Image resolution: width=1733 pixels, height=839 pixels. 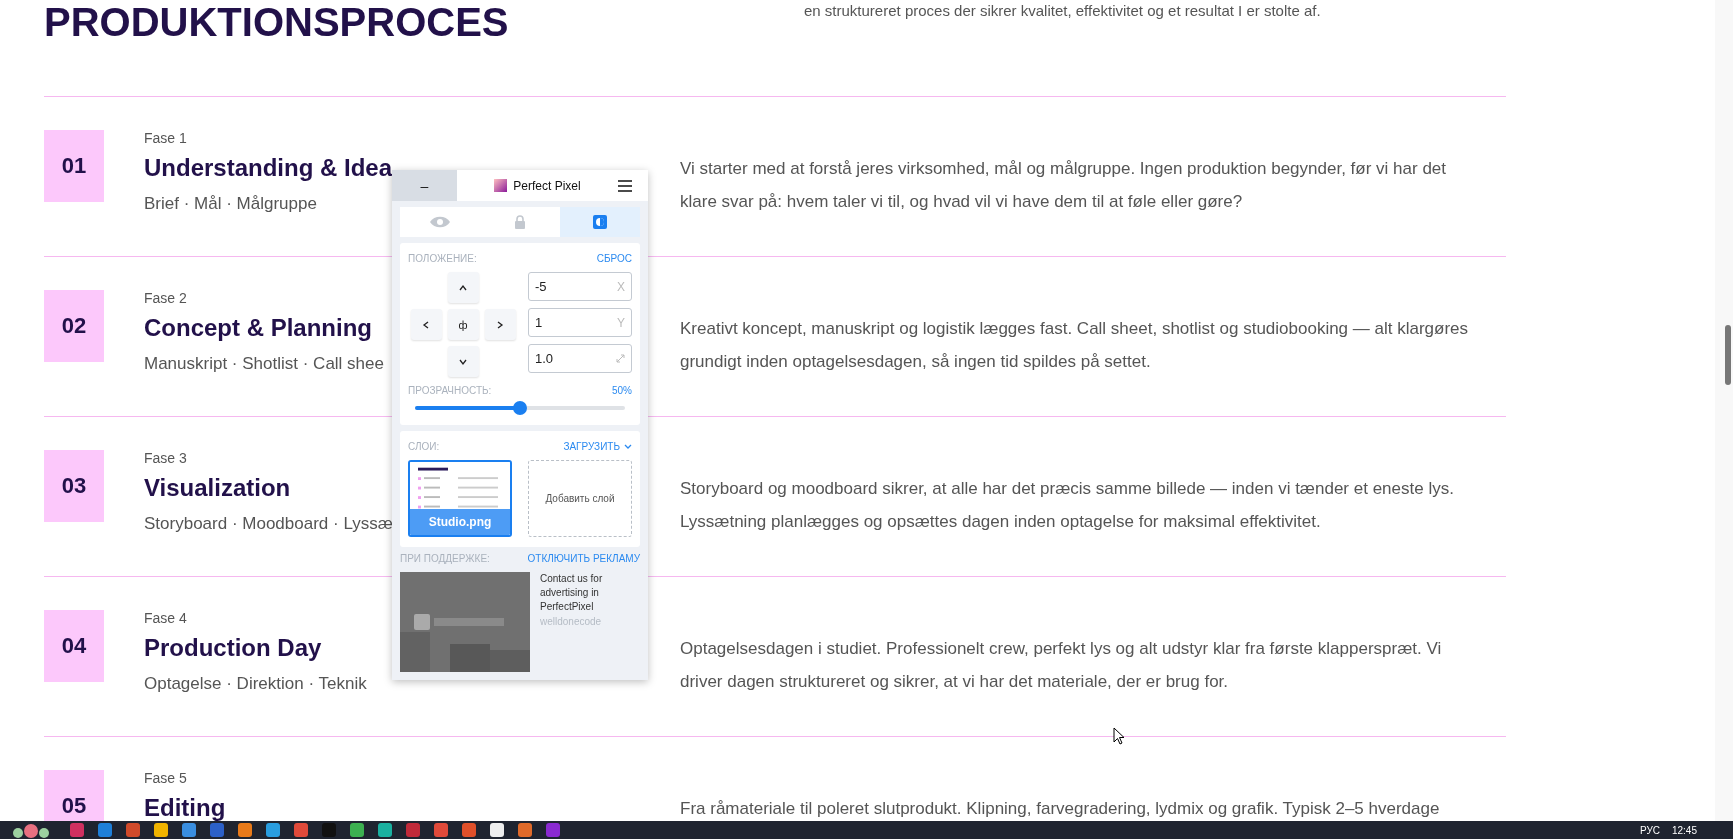 What do you see at coordinates (445, 558) in the screenshot?
I see `section-label: ПРИ ПОДДЕРЖКЕ:` at bounding box center [445, 558].